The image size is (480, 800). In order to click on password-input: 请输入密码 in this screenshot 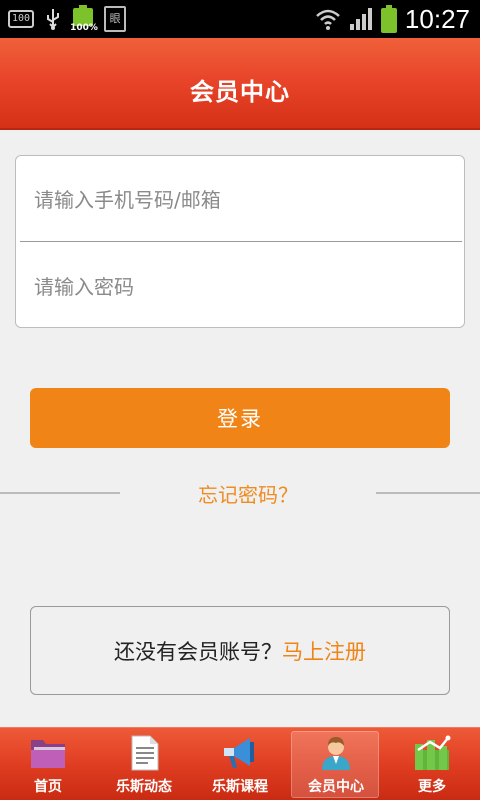, I will do `click(240, 285)`.